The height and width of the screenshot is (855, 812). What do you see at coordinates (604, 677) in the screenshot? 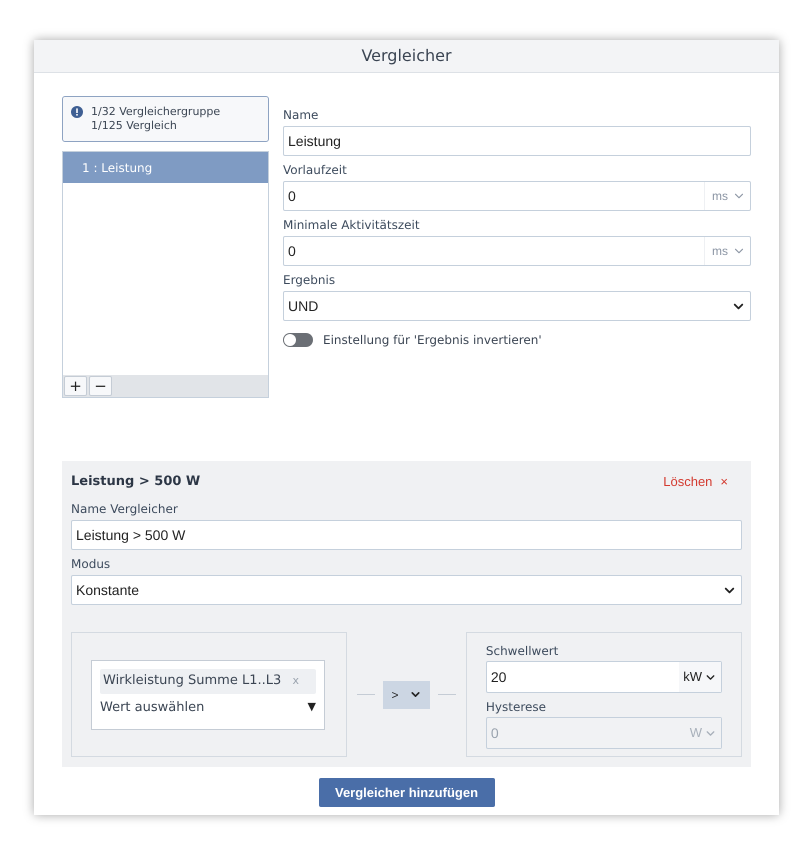
I see `number-field: 20 kW` at bounding box center [604, 677].